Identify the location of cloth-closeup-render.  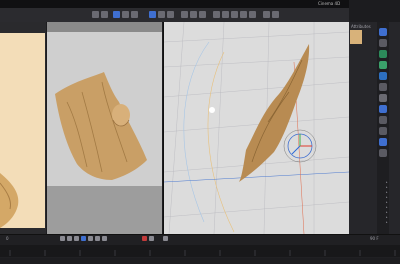
(9, 200).